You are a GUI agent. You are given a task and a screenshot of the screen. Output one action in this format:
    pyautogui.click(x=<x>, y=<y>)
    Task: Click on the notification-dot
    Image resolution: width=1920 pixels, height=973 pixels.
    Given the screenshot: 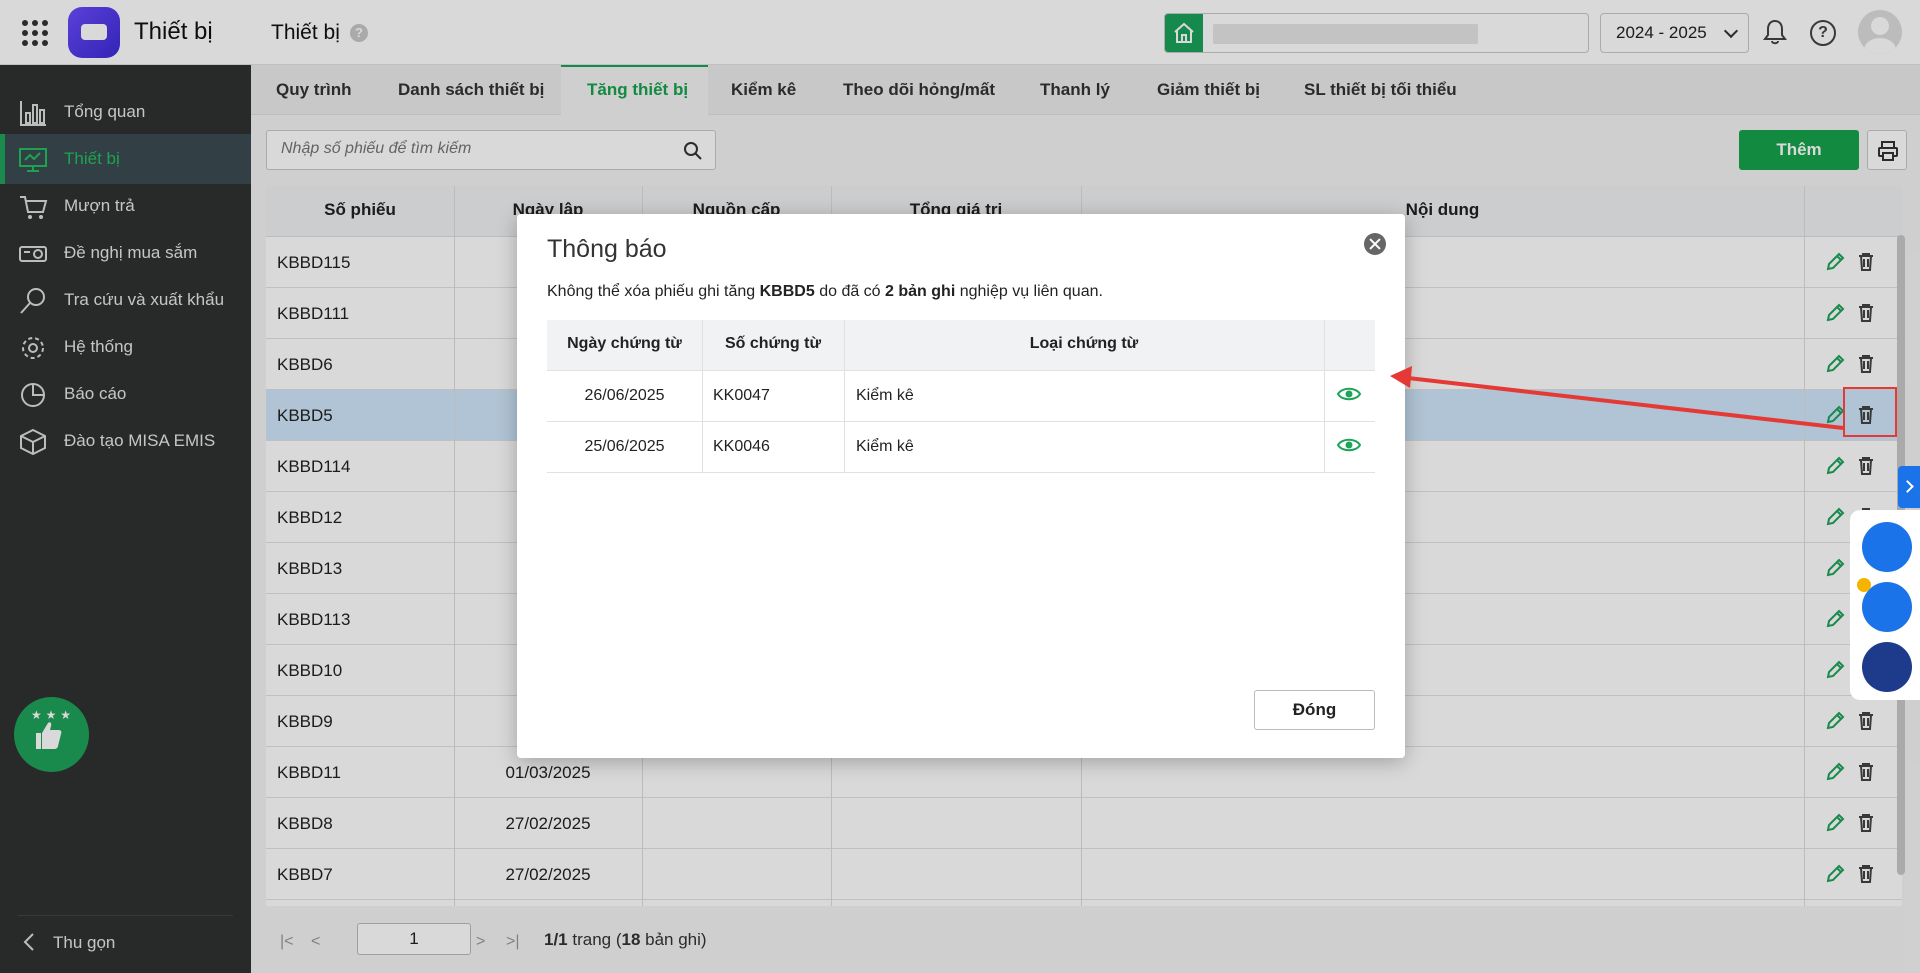 What is the action you would take?
    pyautogui.click(x=1864, y=585)
    